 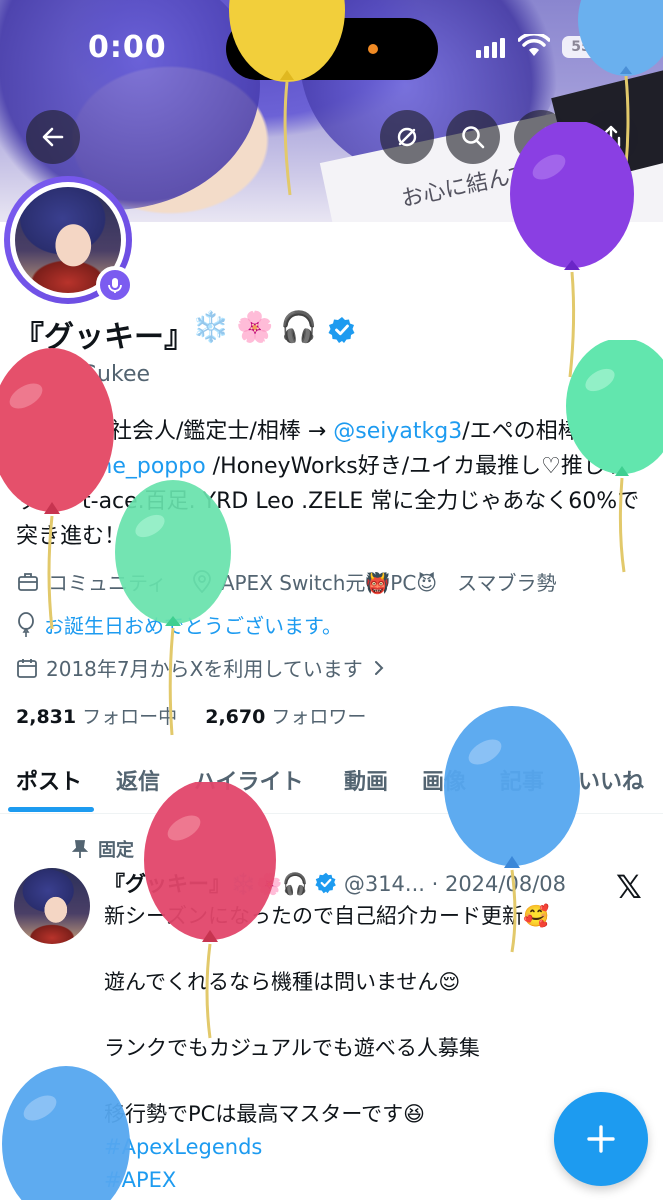 What do you see at coordinates (282, 982) in the screenshot?
I see `post-line: 遊んでくれるなら機種は問いません😌` at bounding box center [282, 982].